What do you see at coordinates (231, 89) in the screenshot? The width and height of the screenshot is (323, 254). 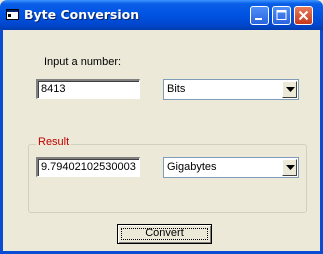 I see `input-unit-select: Bits` at bounding box center [231, 89].